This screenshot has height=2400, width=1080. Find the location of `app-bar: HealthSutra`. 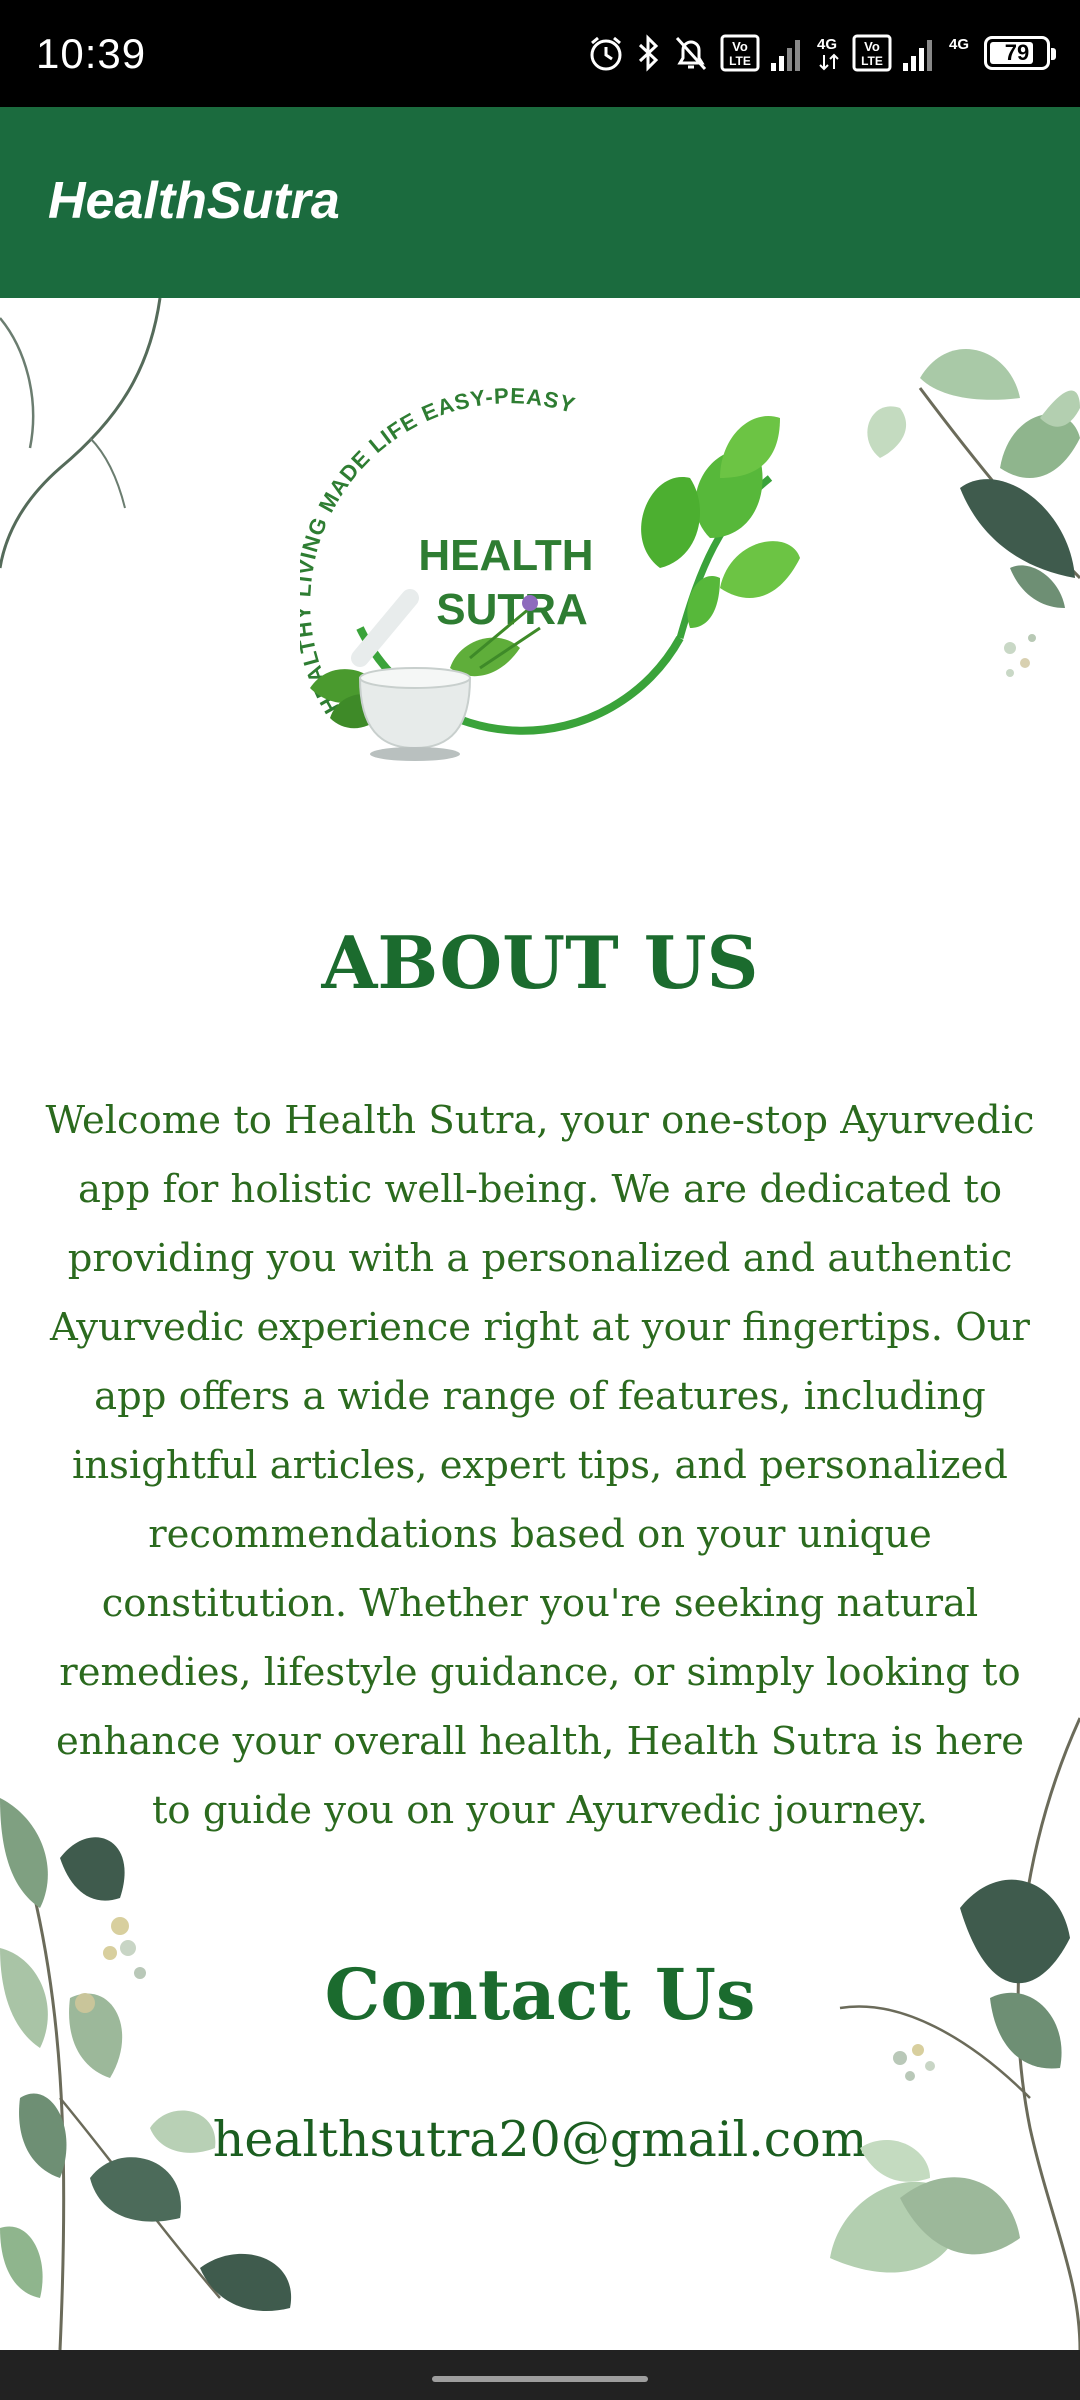

app-bar: HealthSutra is located at coordinates (540, 202).